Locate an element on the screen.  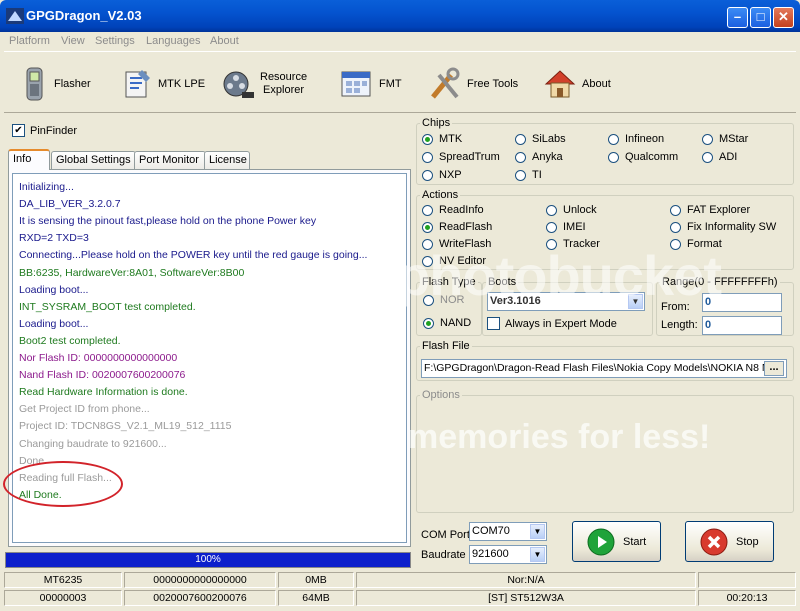
maximize-button: □ is located at coordinates (760, 17).